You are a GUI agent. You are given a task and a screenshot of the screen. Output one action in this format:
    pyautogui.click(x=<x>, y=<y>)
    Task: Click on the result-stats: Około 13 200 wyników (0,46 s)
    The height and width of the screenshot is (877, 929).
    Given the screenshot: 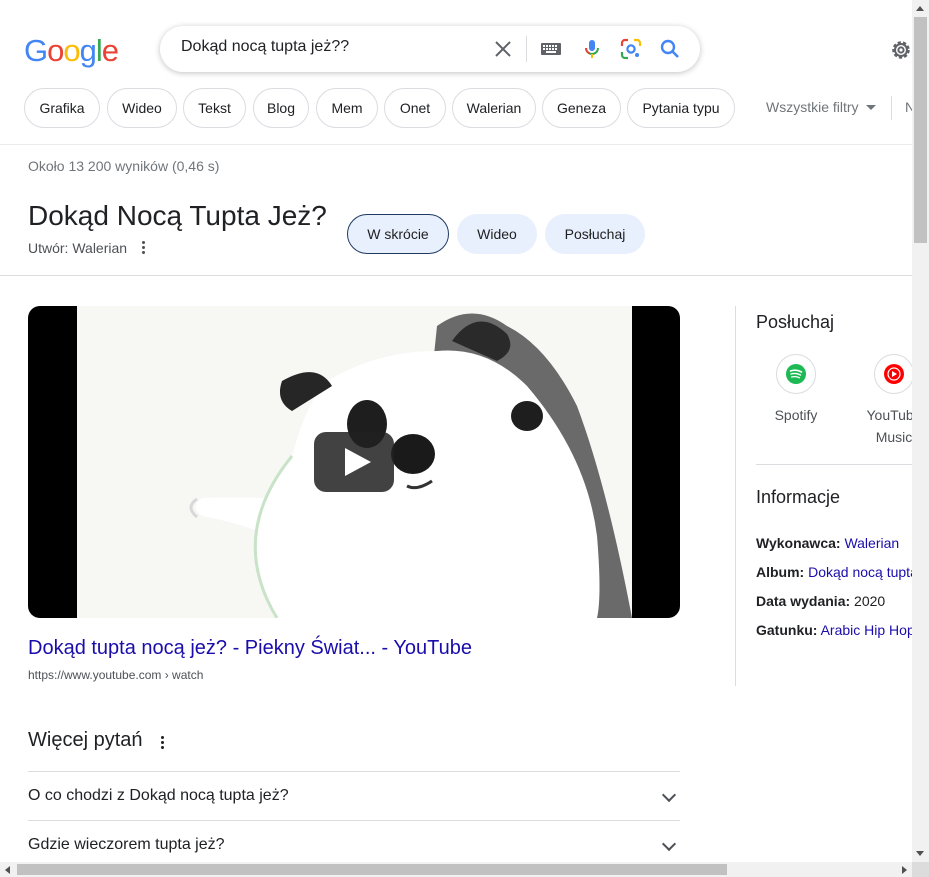 What is the action you would take?
    pyautogui.click(x=124, y=166)
    